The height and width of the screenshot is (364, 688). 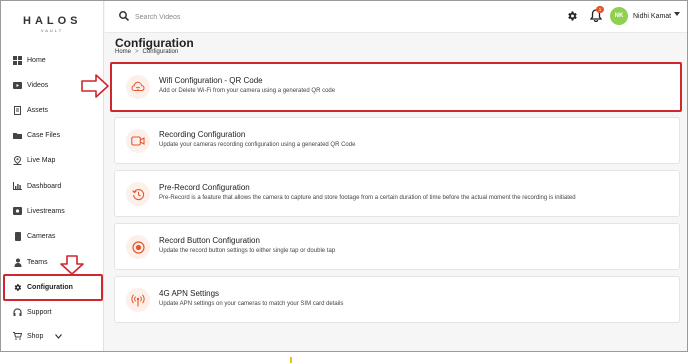 What do you see at coordinates (95, 86) in the screenshot?
I see `annotation-arrow-right-icon` at bounding box center [95, 86].